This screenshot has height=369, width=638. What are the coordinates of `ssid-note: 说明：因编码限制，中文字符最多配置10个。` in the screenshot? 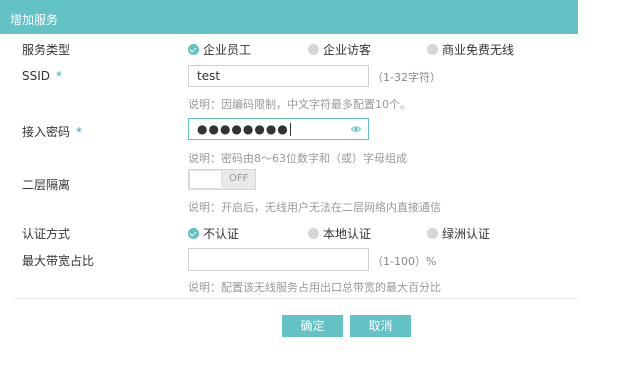 It's located at (299, 104).